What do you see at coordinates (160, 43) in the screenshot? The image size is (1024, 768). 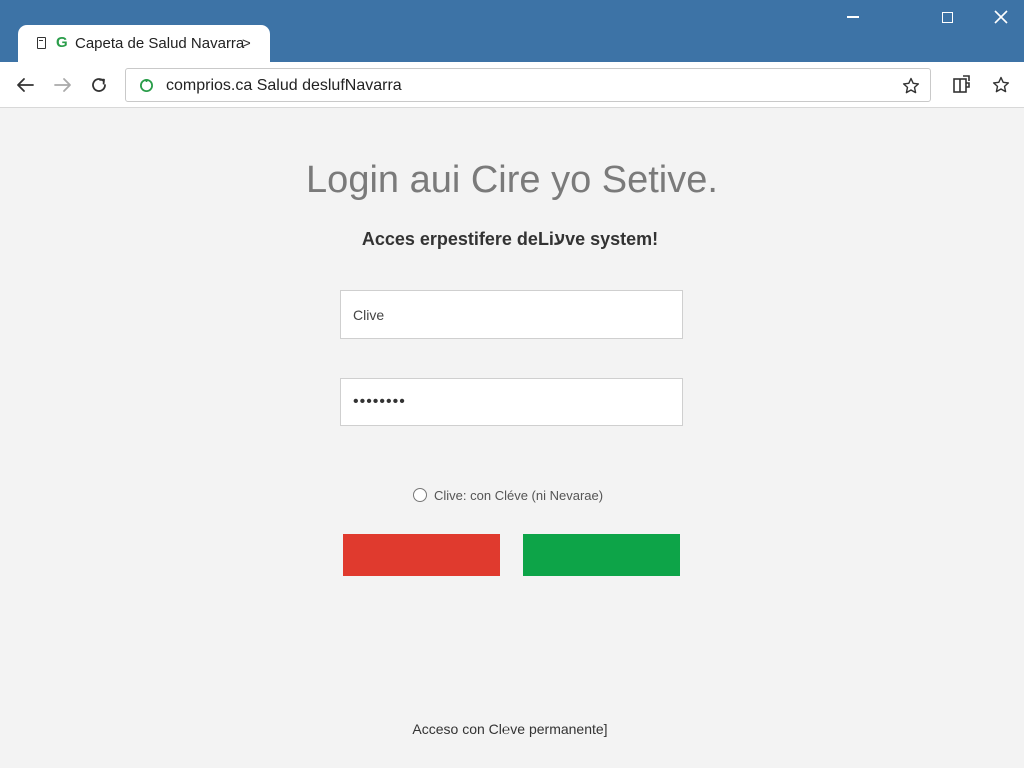 I see `tab-title: Capeta de Salud Navarra` at bounding box center [160, 43].